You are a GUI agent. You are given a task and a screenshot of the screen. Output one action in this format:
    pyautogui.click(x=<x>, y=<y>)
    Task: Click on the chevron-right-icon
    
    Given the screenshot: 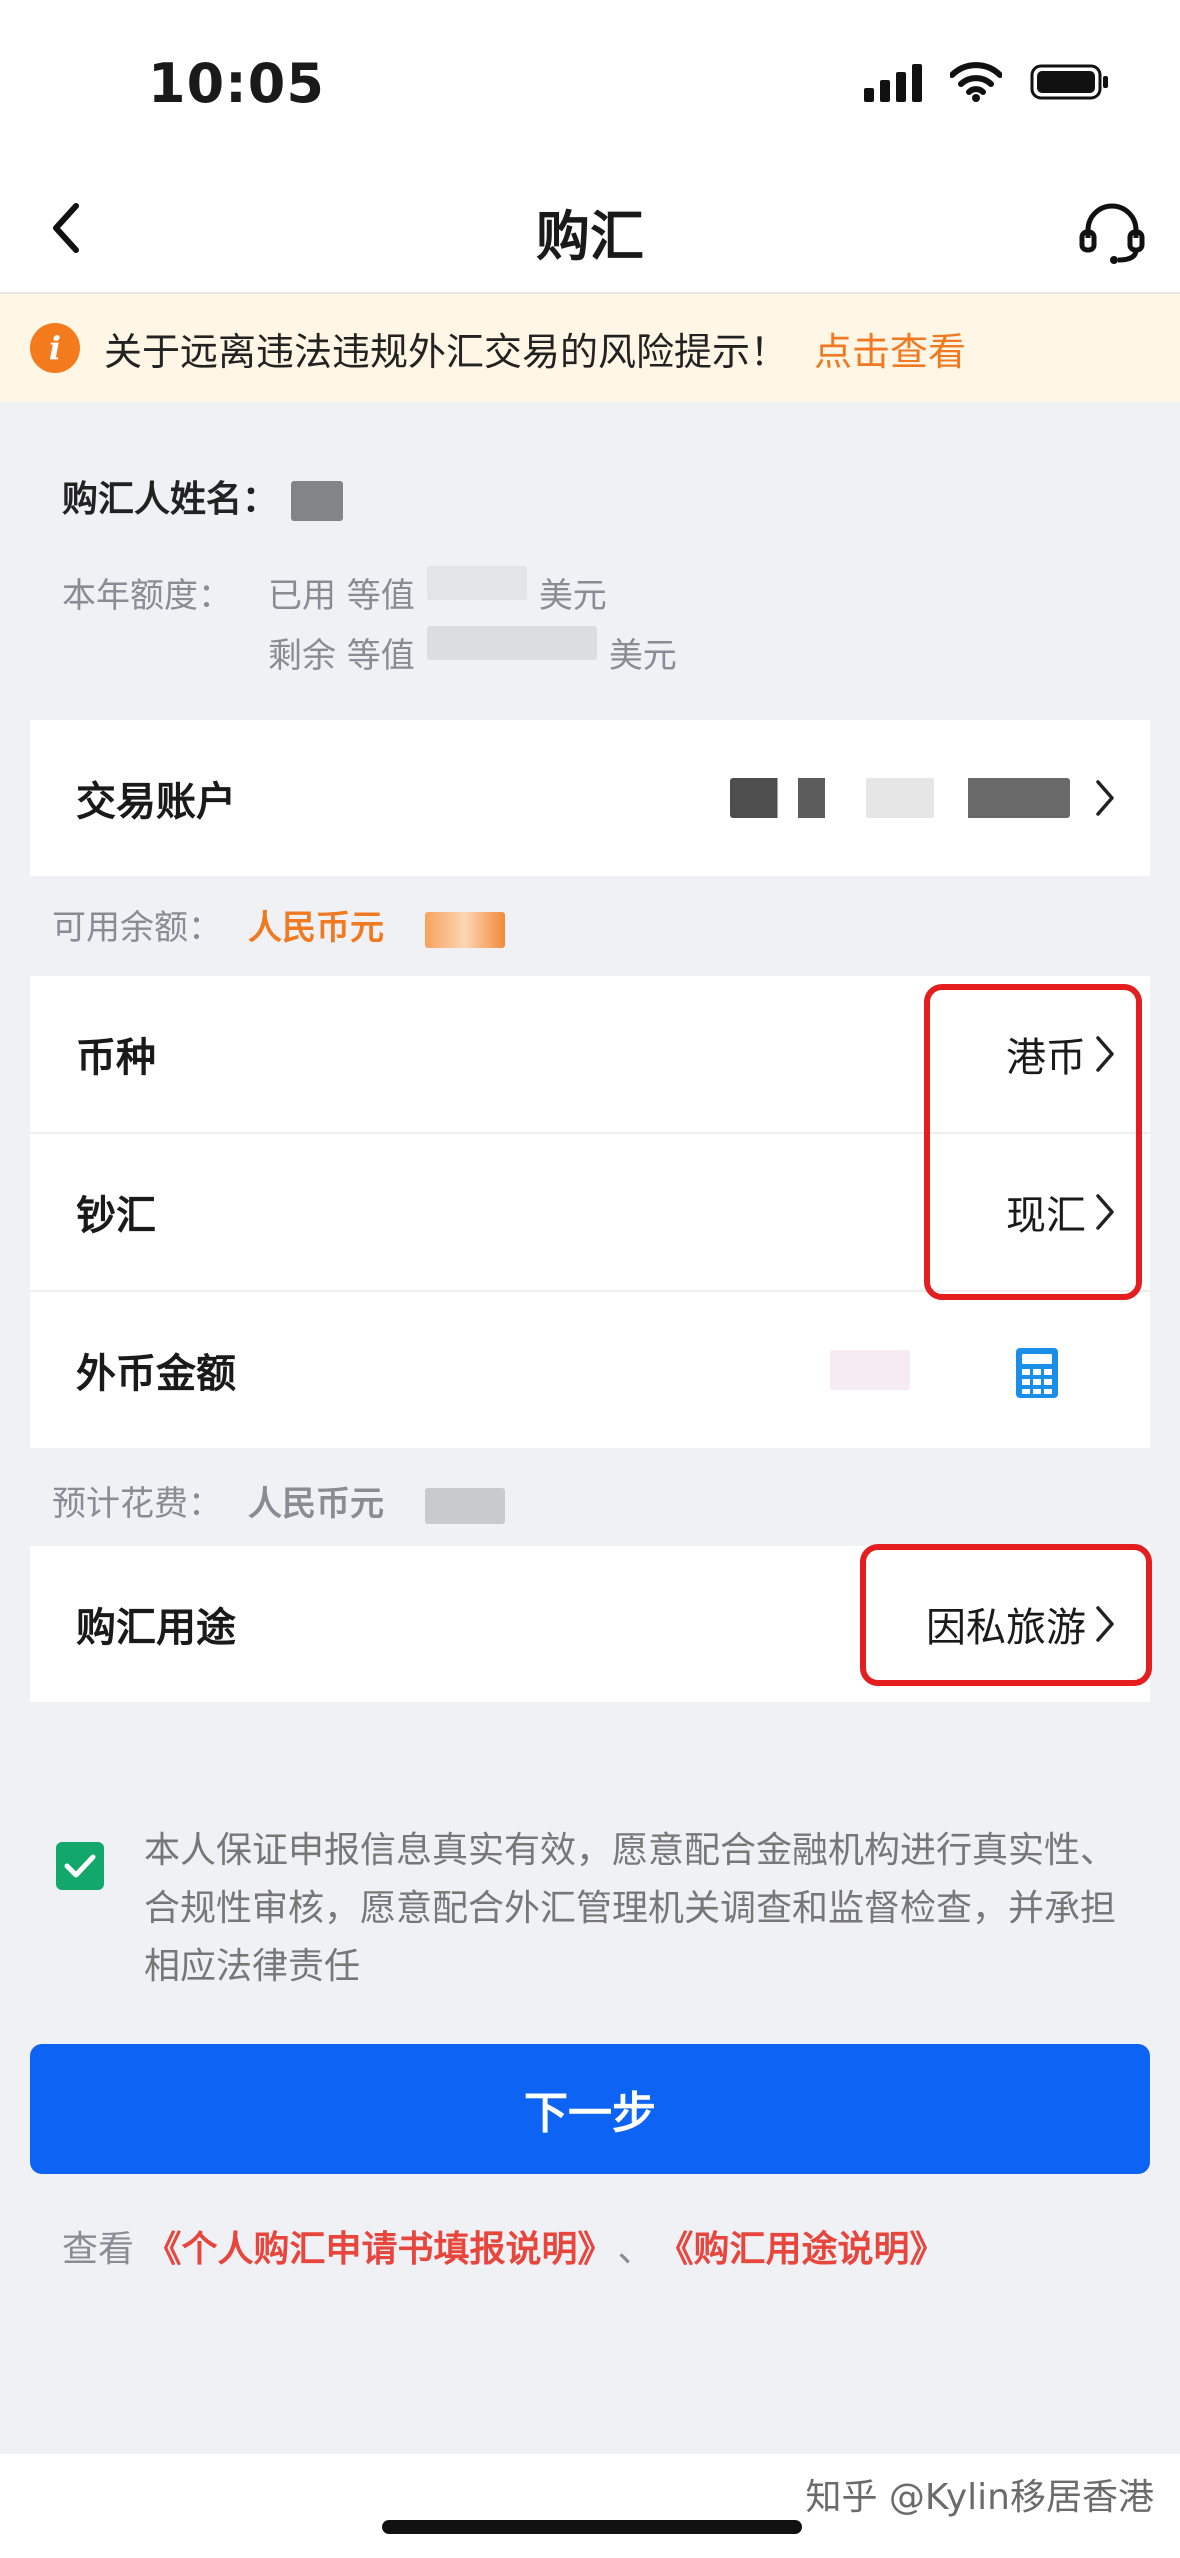 What is the action you would take?
    pyautogui.click(x=1105, y=798)
    